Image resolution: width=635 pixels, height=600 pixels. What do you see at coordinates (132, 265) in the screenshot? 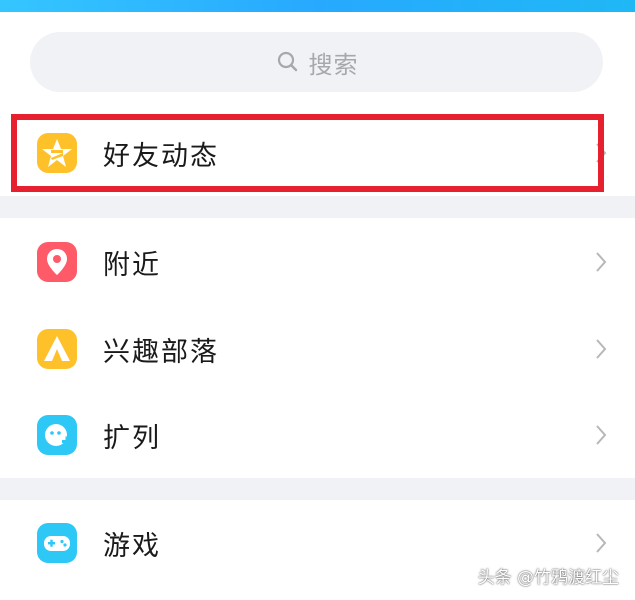
I see `list-item-label: 附近` at bounding box center [132, 265].